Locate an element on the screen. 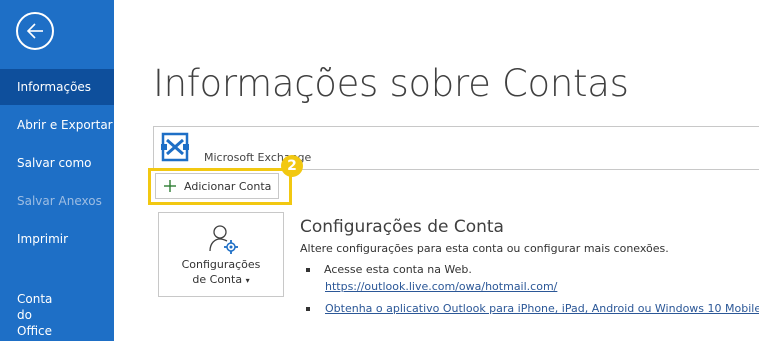 The image size is (759, 341). bullet-text: Acesse esta conta na Web. is located at coordinates (398, 269).